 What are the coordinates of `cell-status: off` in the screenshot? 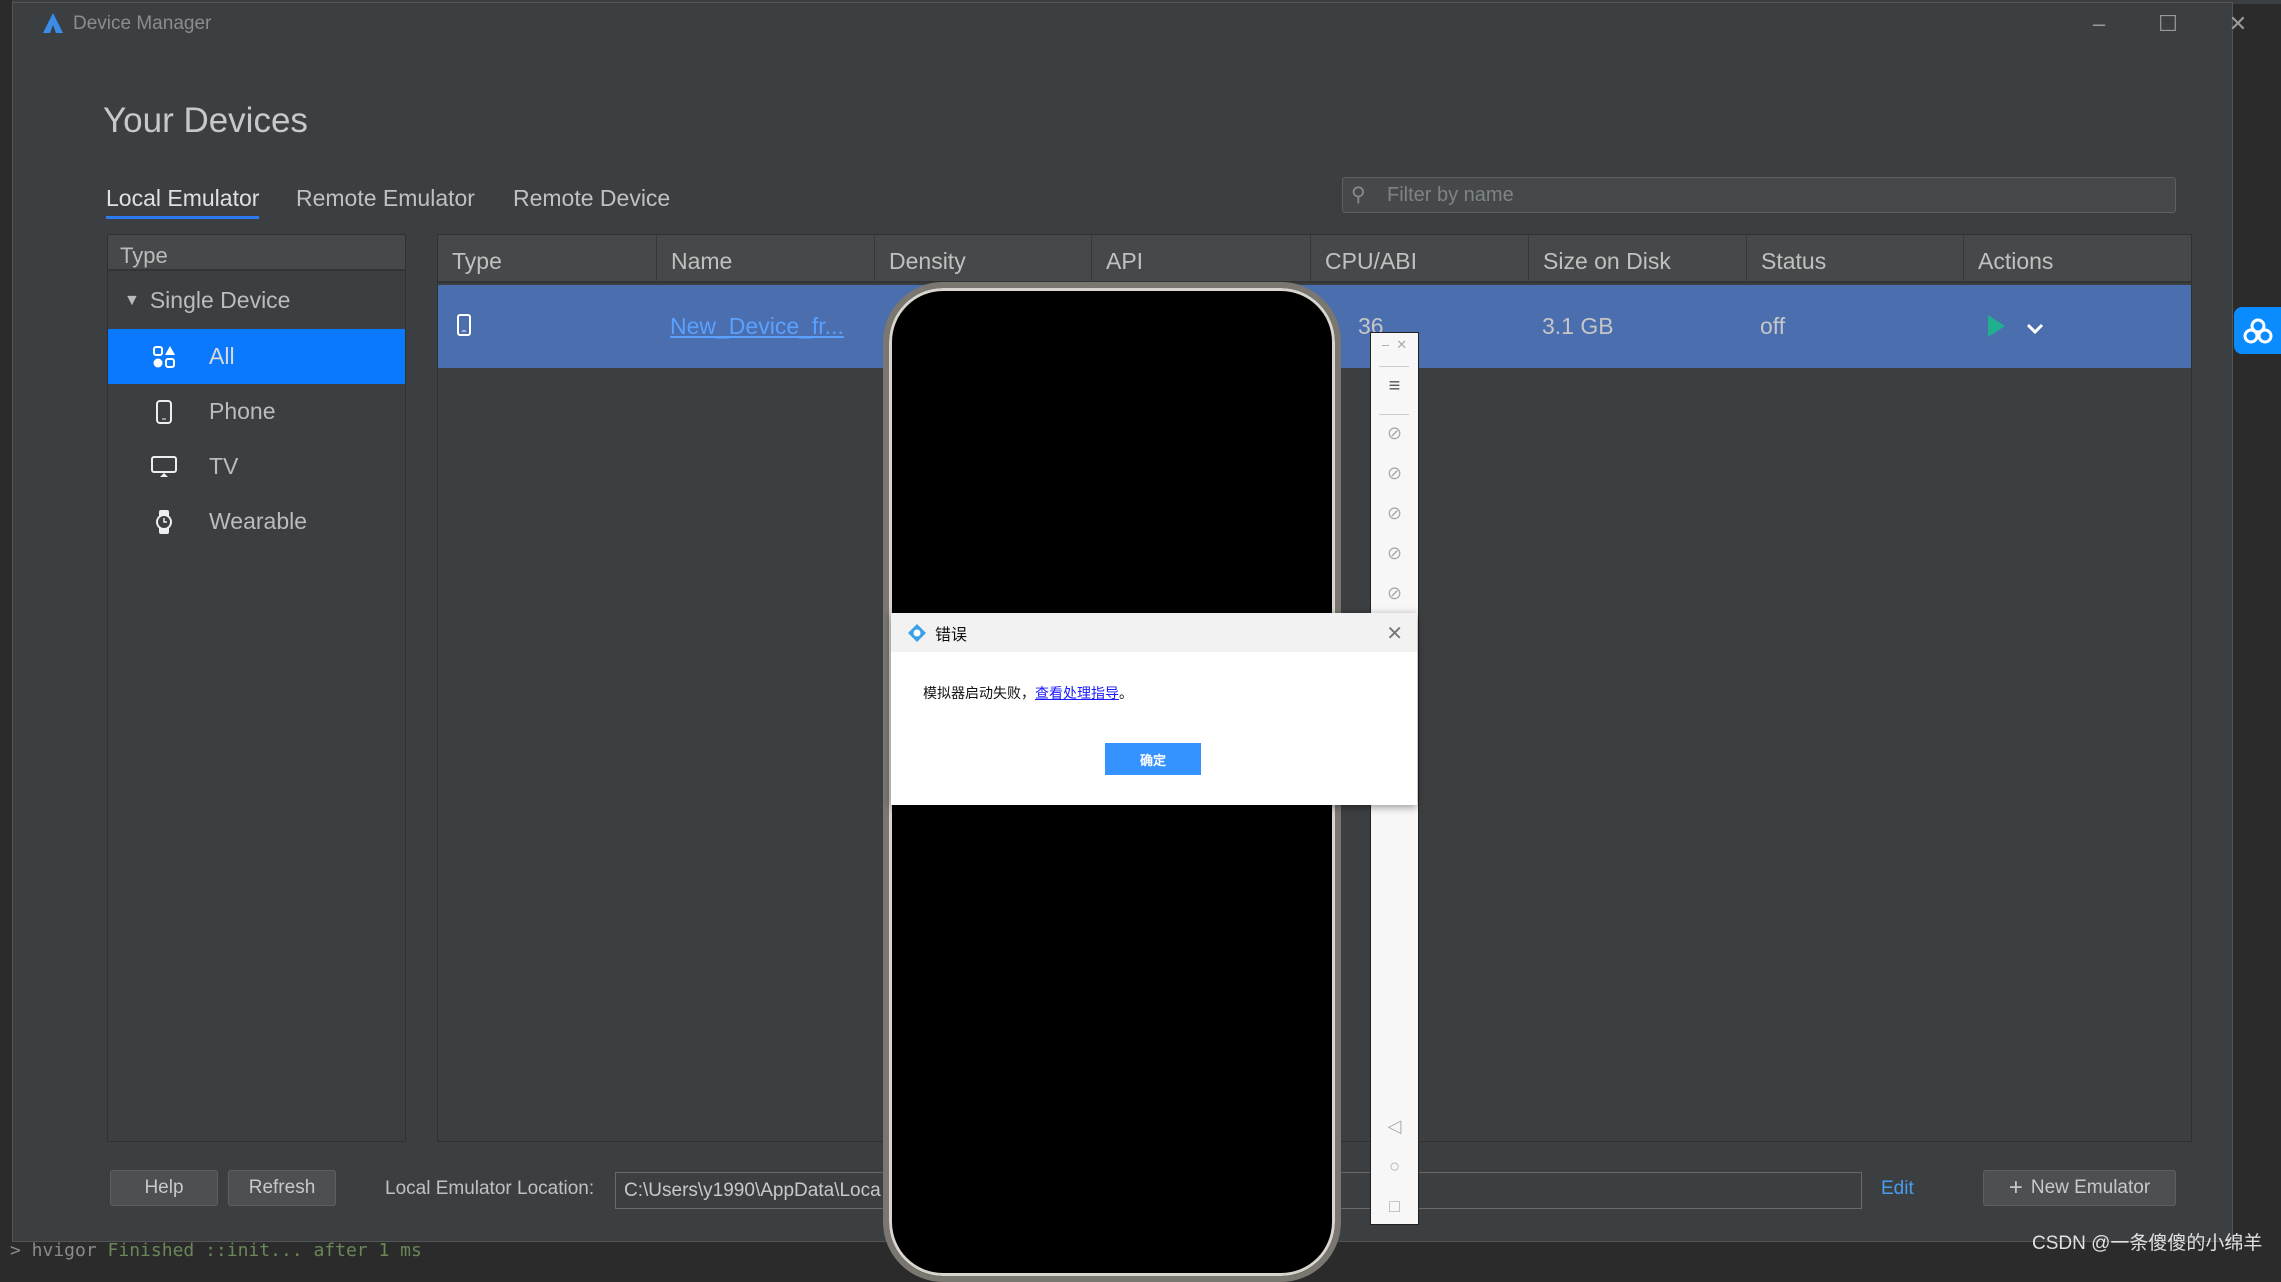 It's located at (1773, 326).